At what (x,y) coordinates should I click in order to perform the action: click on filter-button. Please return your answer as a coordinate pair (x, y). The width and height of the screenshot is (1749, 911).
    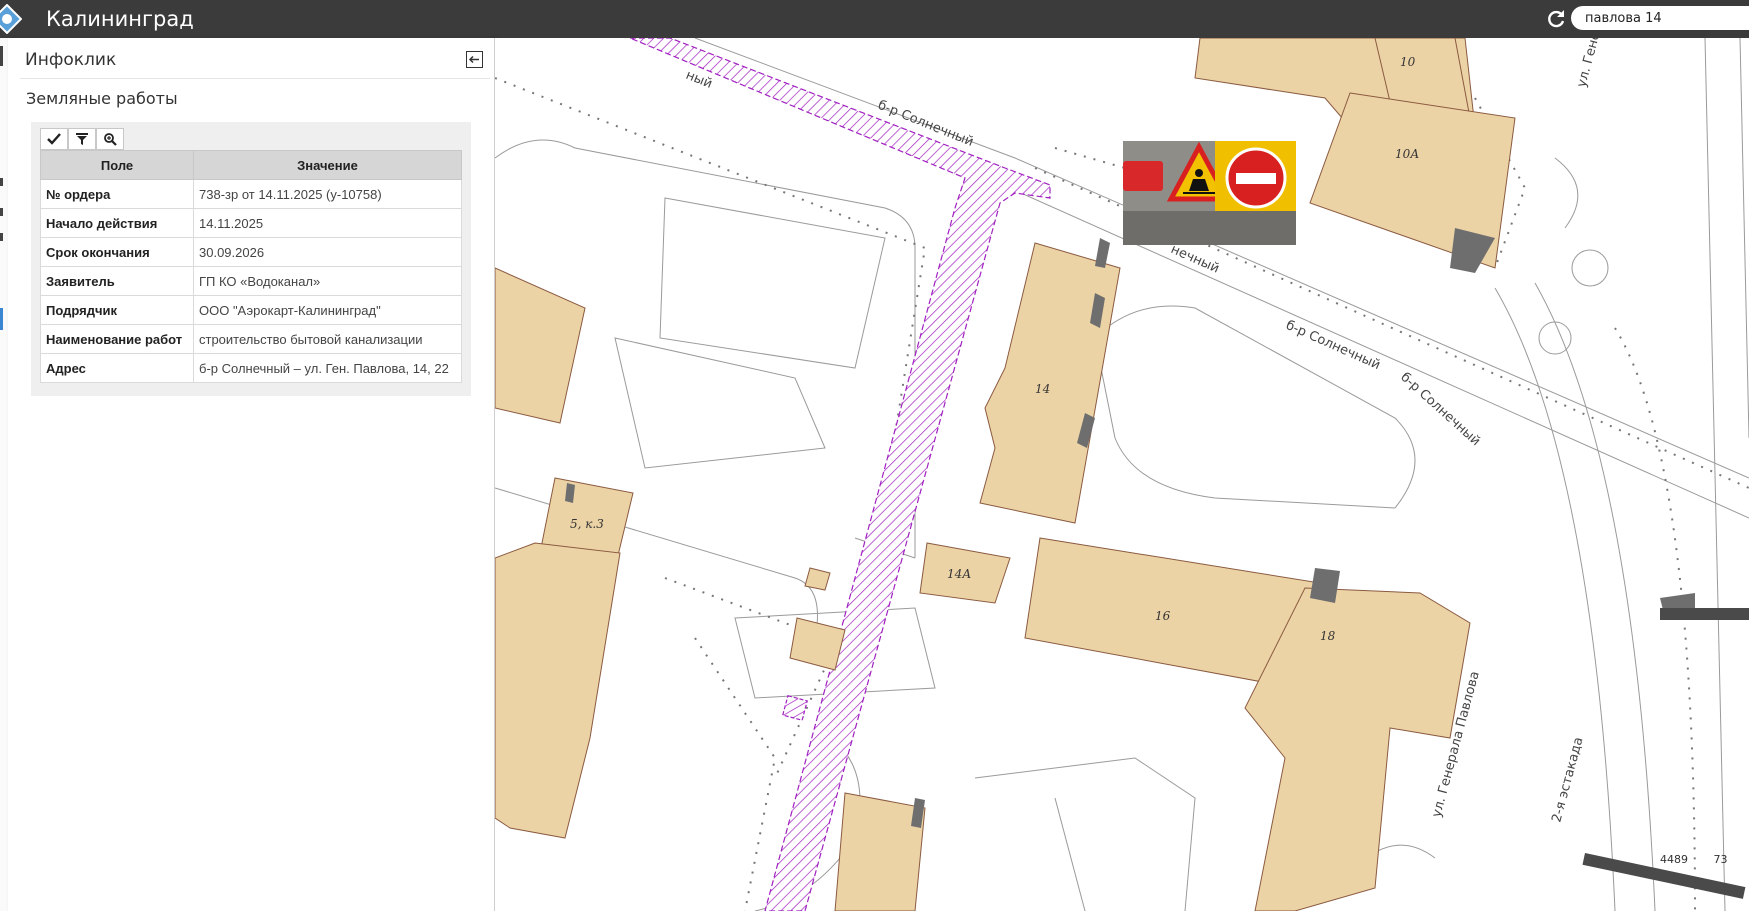
    Looking at the image, I should click on (82, 139).